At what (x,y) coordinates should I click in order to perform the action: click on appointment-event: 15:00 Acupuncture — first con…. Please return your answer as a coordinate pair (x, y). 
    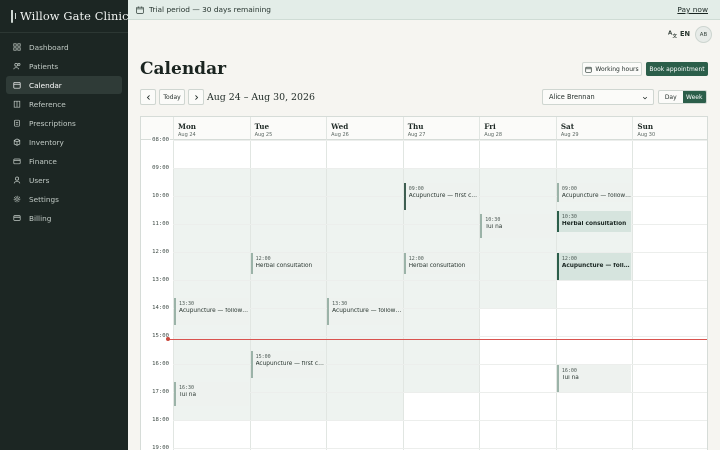
    Looking at the image, I should click on (288, 364).